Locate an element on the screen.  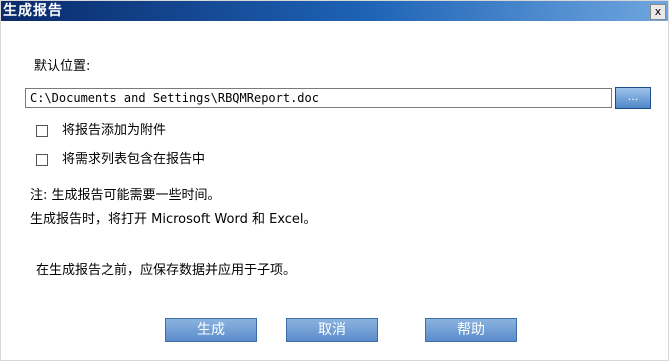
attach-report-checkbox is located at coordinates (42, 131).